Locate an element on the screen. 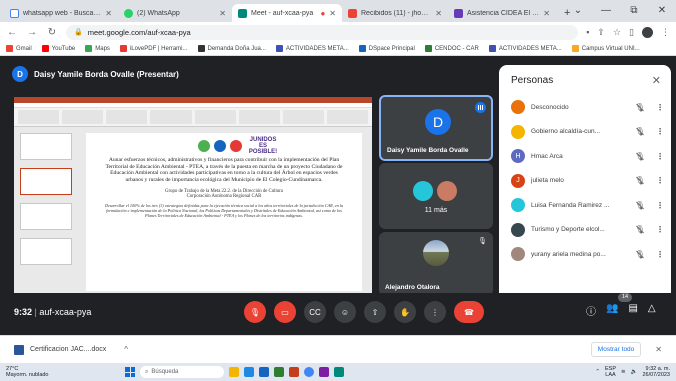 The image size is (676, 381). list-item: Luisa Fernanda Ramirez ... 🎙 ⋮ is located at coordinates (585, 205).